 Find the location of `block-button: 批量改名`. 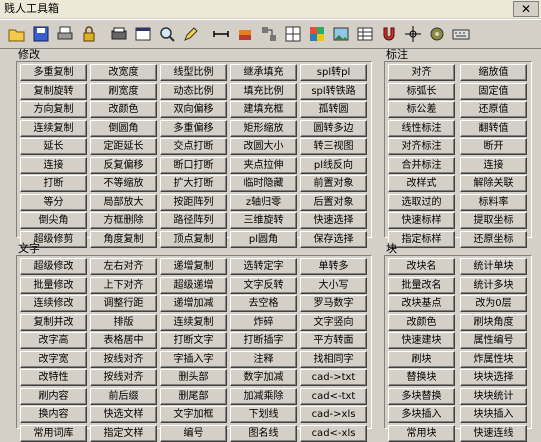

block-button: 批量改名 is located at coordinates (421, 285).